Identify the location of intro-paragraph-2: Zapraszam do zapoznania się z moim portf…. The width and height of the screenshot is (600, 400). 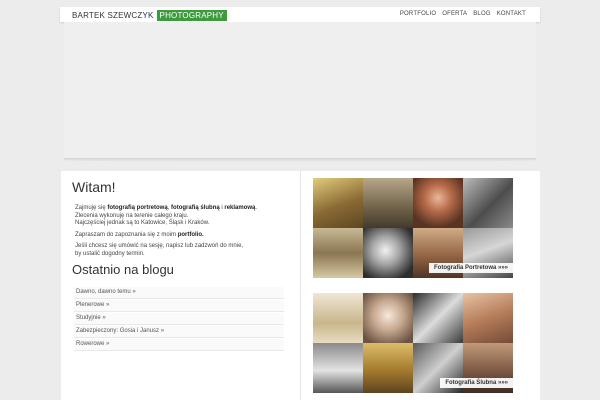
(180, 236).